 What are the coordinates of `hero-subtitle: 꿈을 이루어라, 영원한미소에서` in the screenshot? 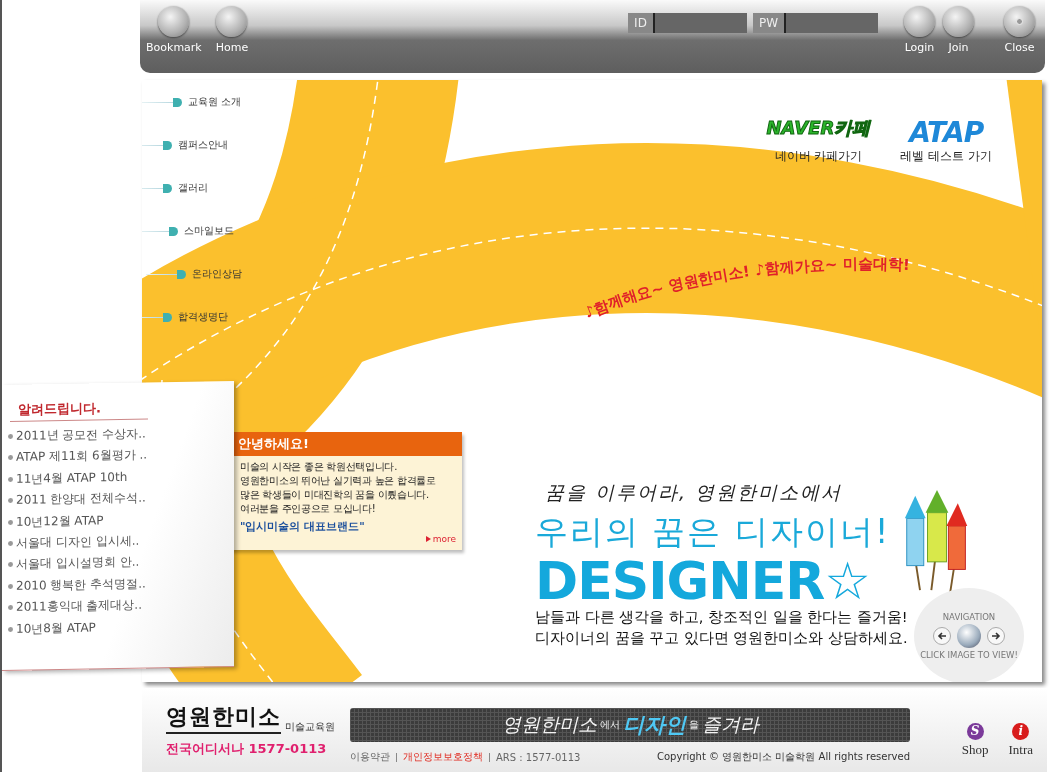 It's located at (694, 492).